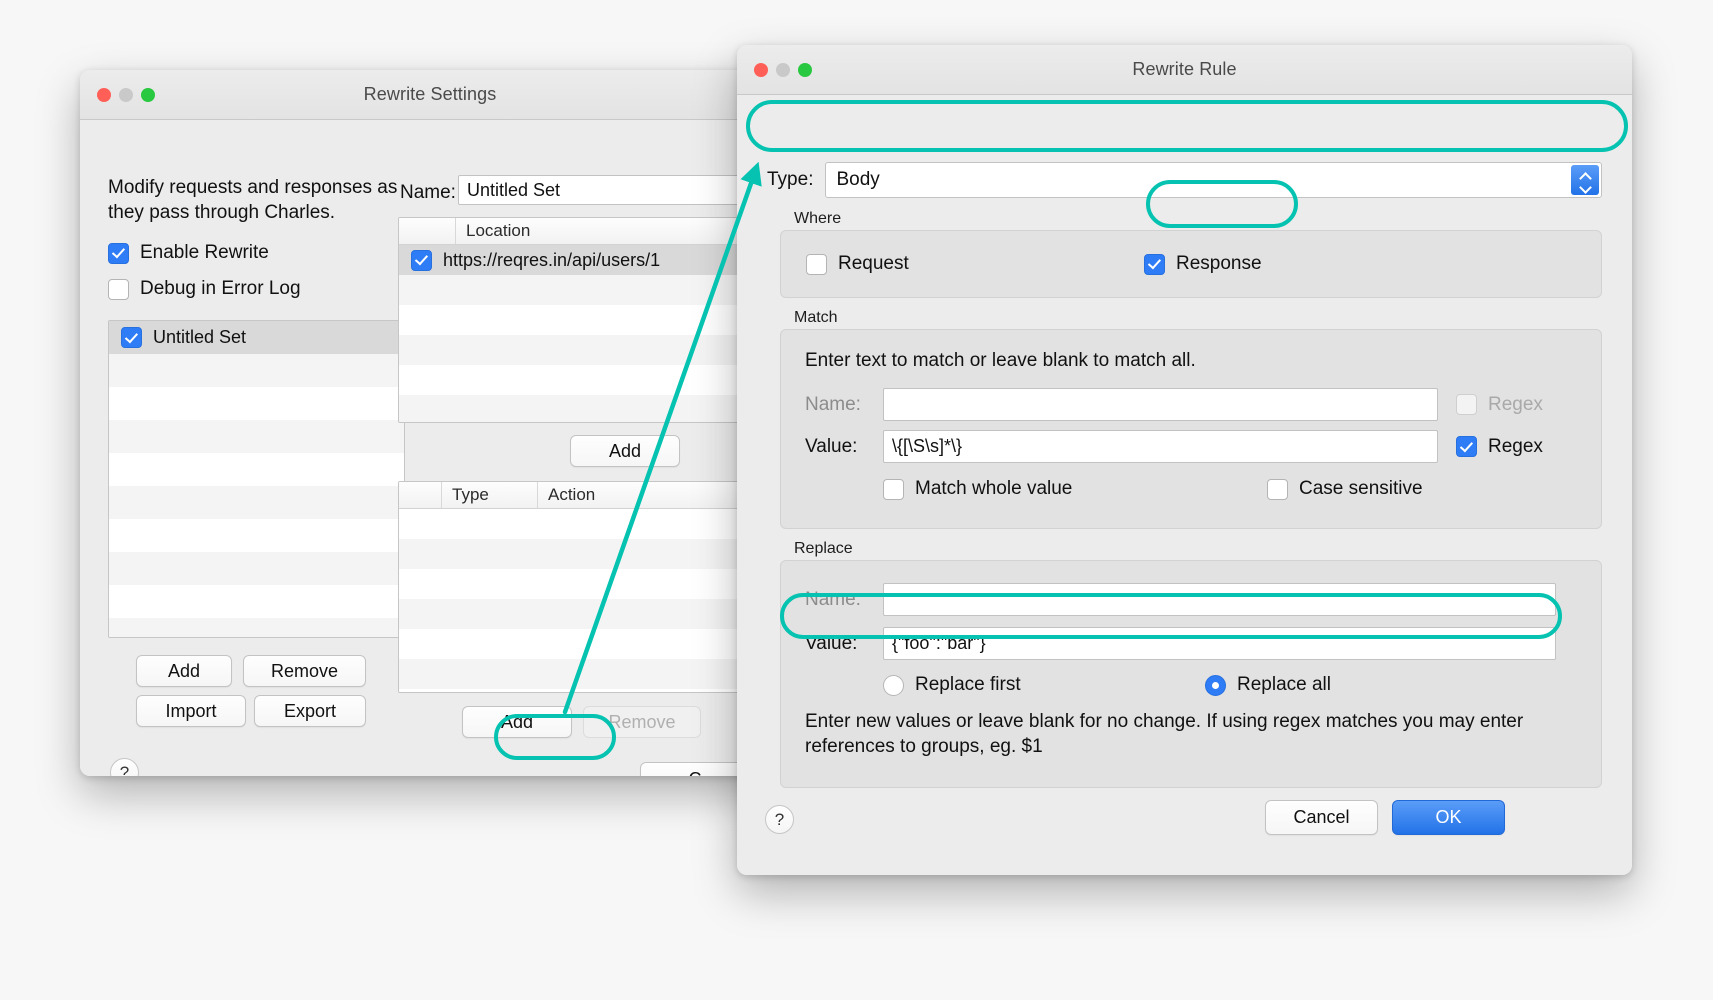  I want to click on set-name-label: Untitled Set, so click(200, 337).